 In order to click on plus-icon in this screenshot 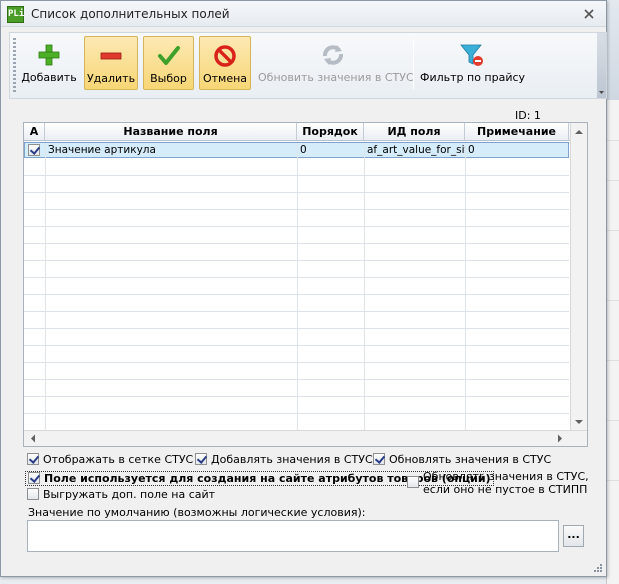, I will do `click(49, 55)`.